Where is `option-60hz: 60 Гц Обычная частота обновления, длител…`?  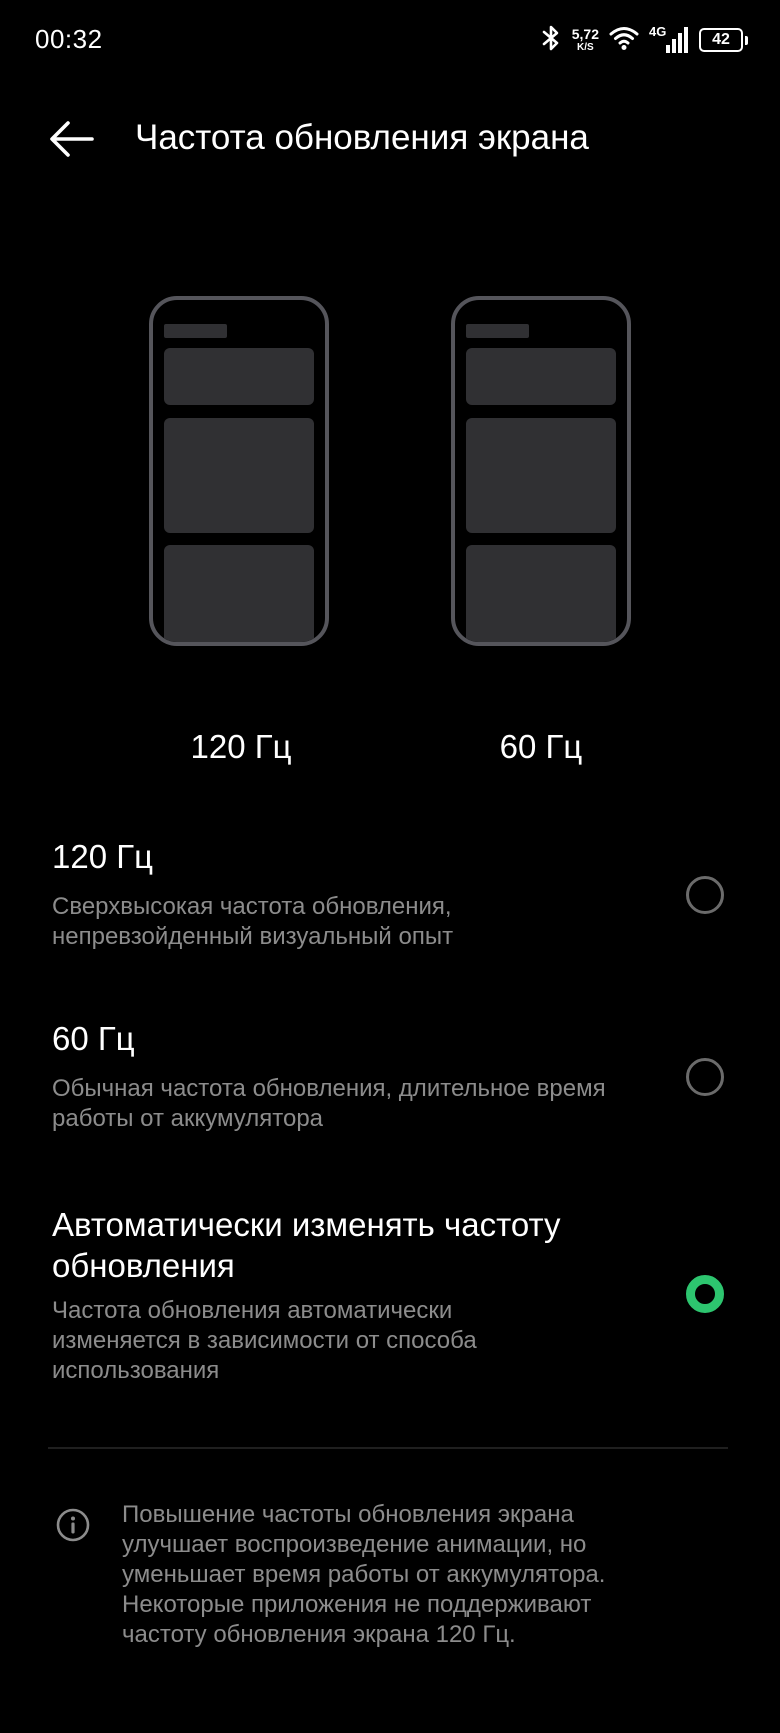 option-60hz: 60 Гц Обычная частота обновления, длител… is located at coordinates (390, 1088).